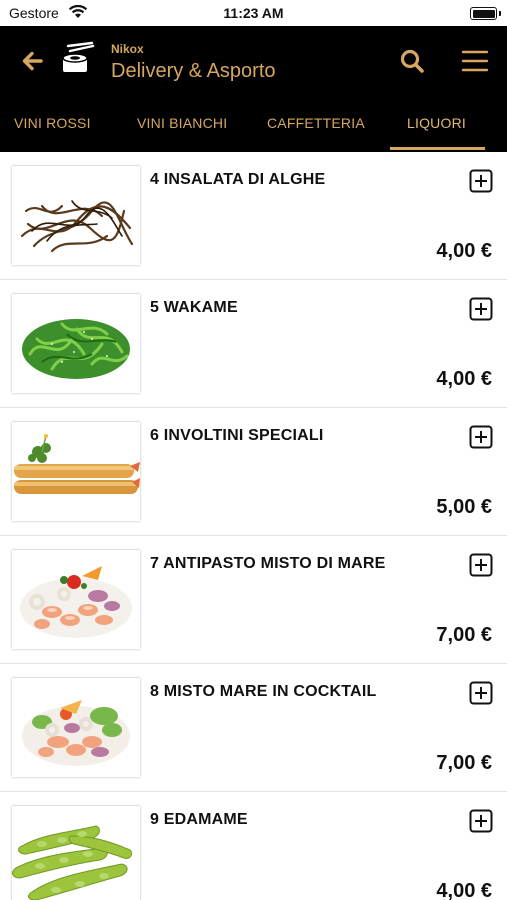 This screenshot has height=900, width=507. Describe the element at coordinates (464, 507) in the screenshot. I see `item-price: 5,00 €` at that location.